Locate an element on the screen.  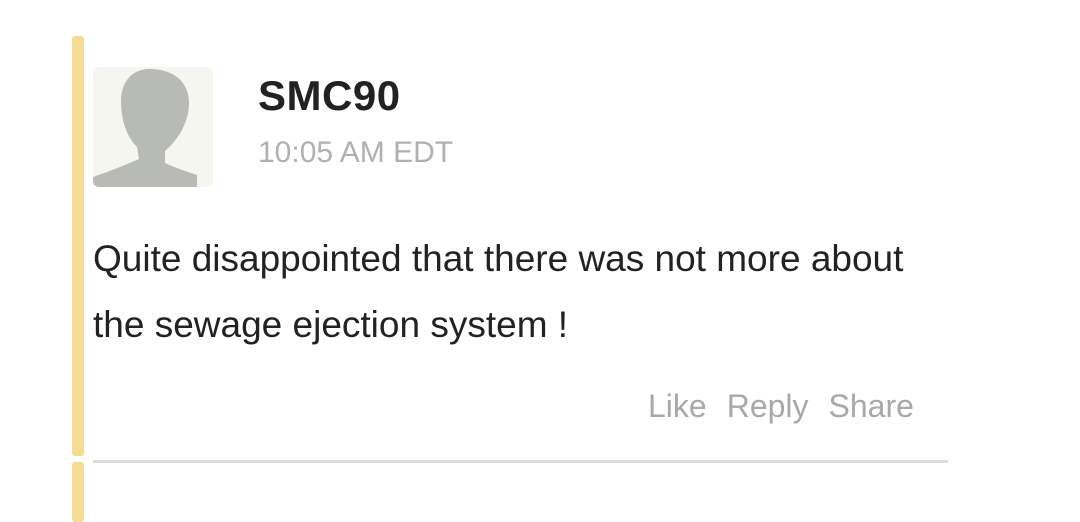
comment-timestamp: 10:05 AM EDT is located at coordinates (356, 152).